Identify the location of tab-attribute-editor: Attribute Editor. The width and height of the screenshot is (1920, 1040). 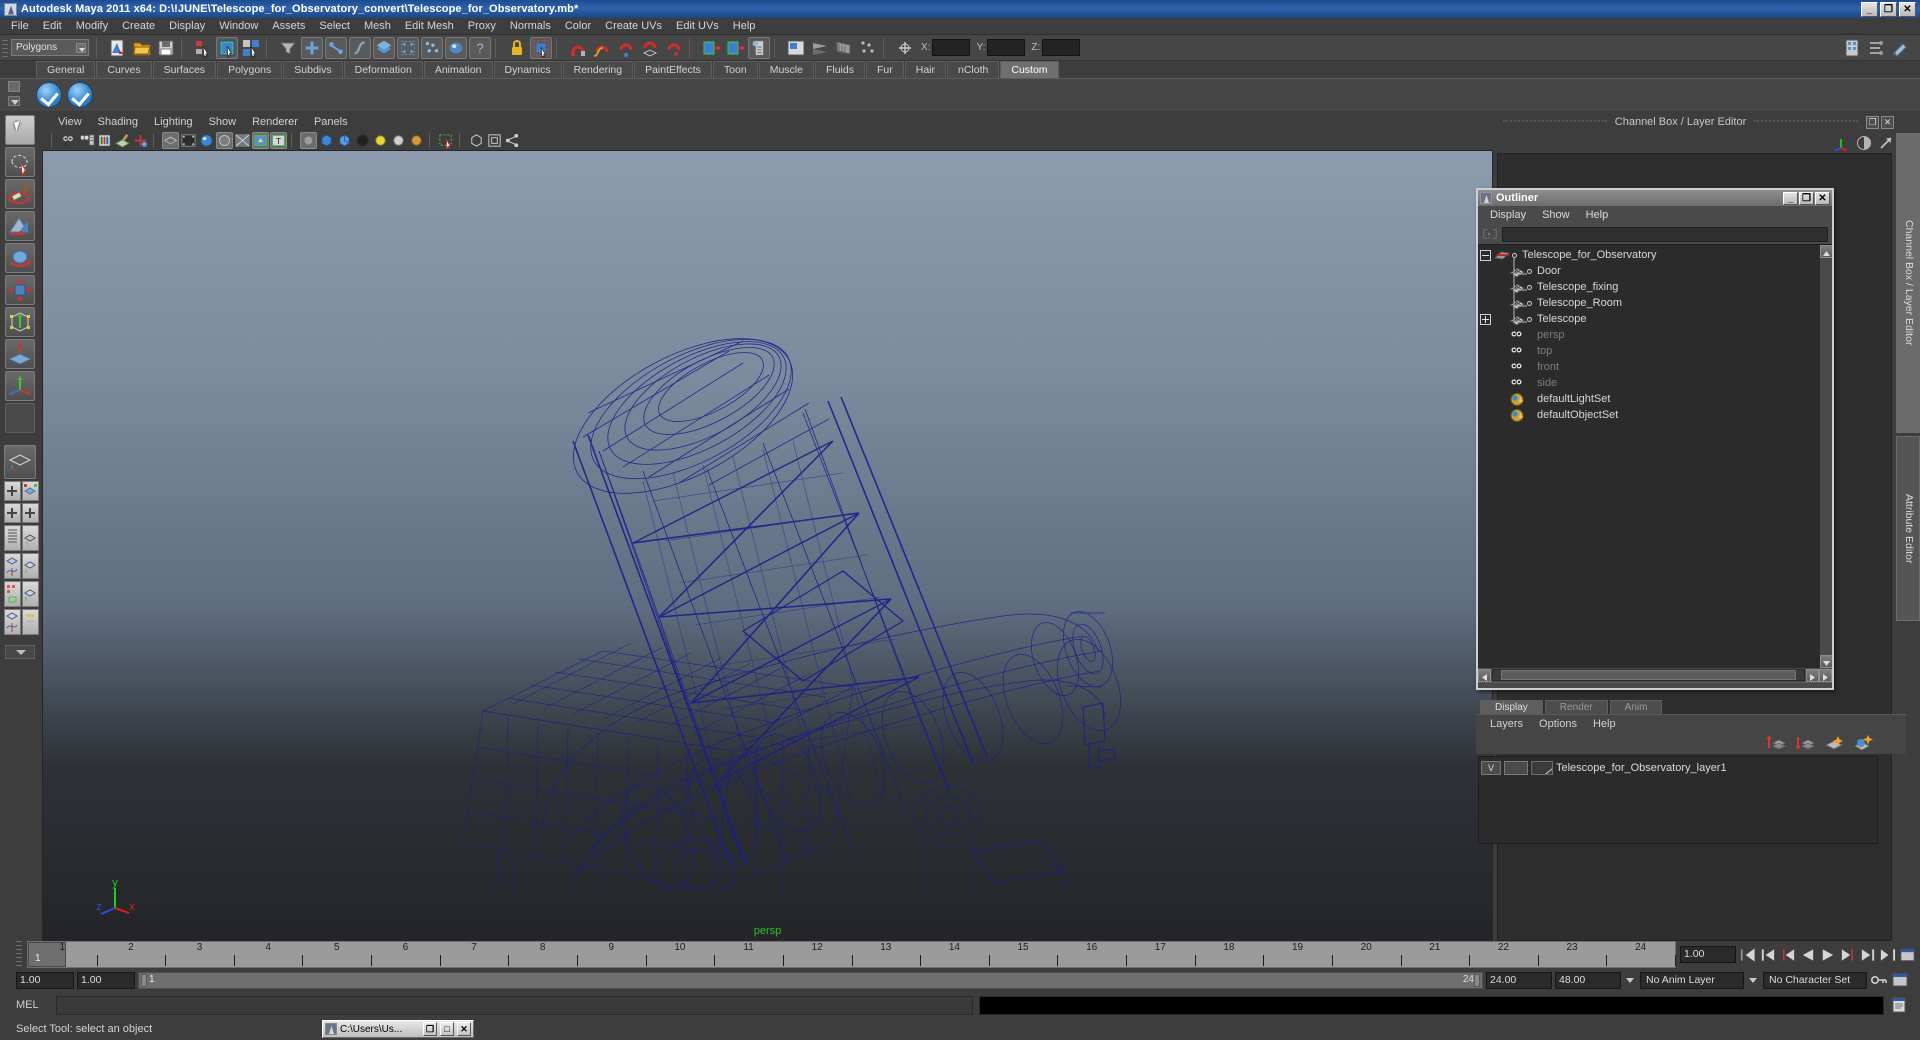
(1908, 528).